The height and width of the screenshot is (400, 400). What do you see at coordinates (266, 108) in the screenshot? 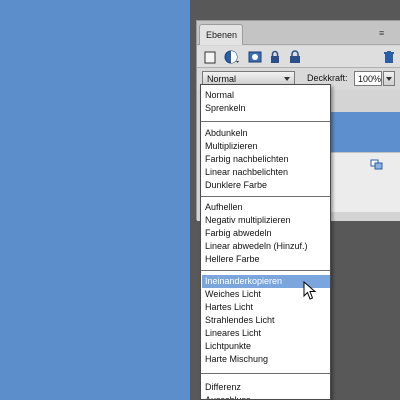
I see `blend-mode-option: Sprenkeln` at bounding box center [266, 108].